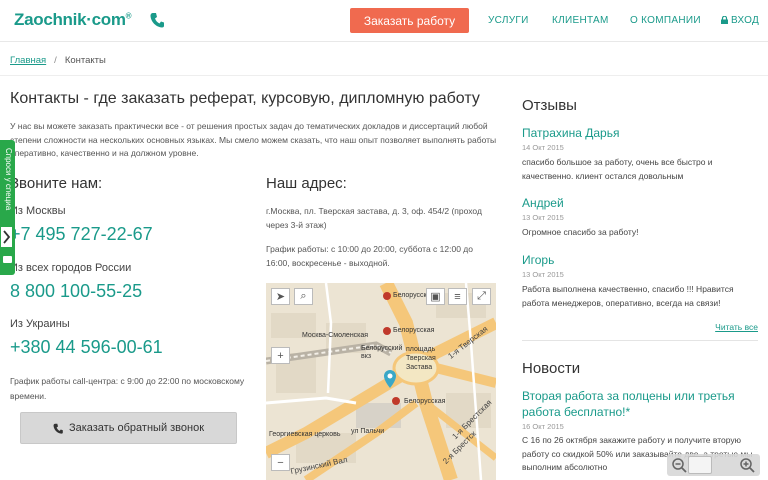  I want to click on review-author: Патрахина Дарья, so click(570, 133).